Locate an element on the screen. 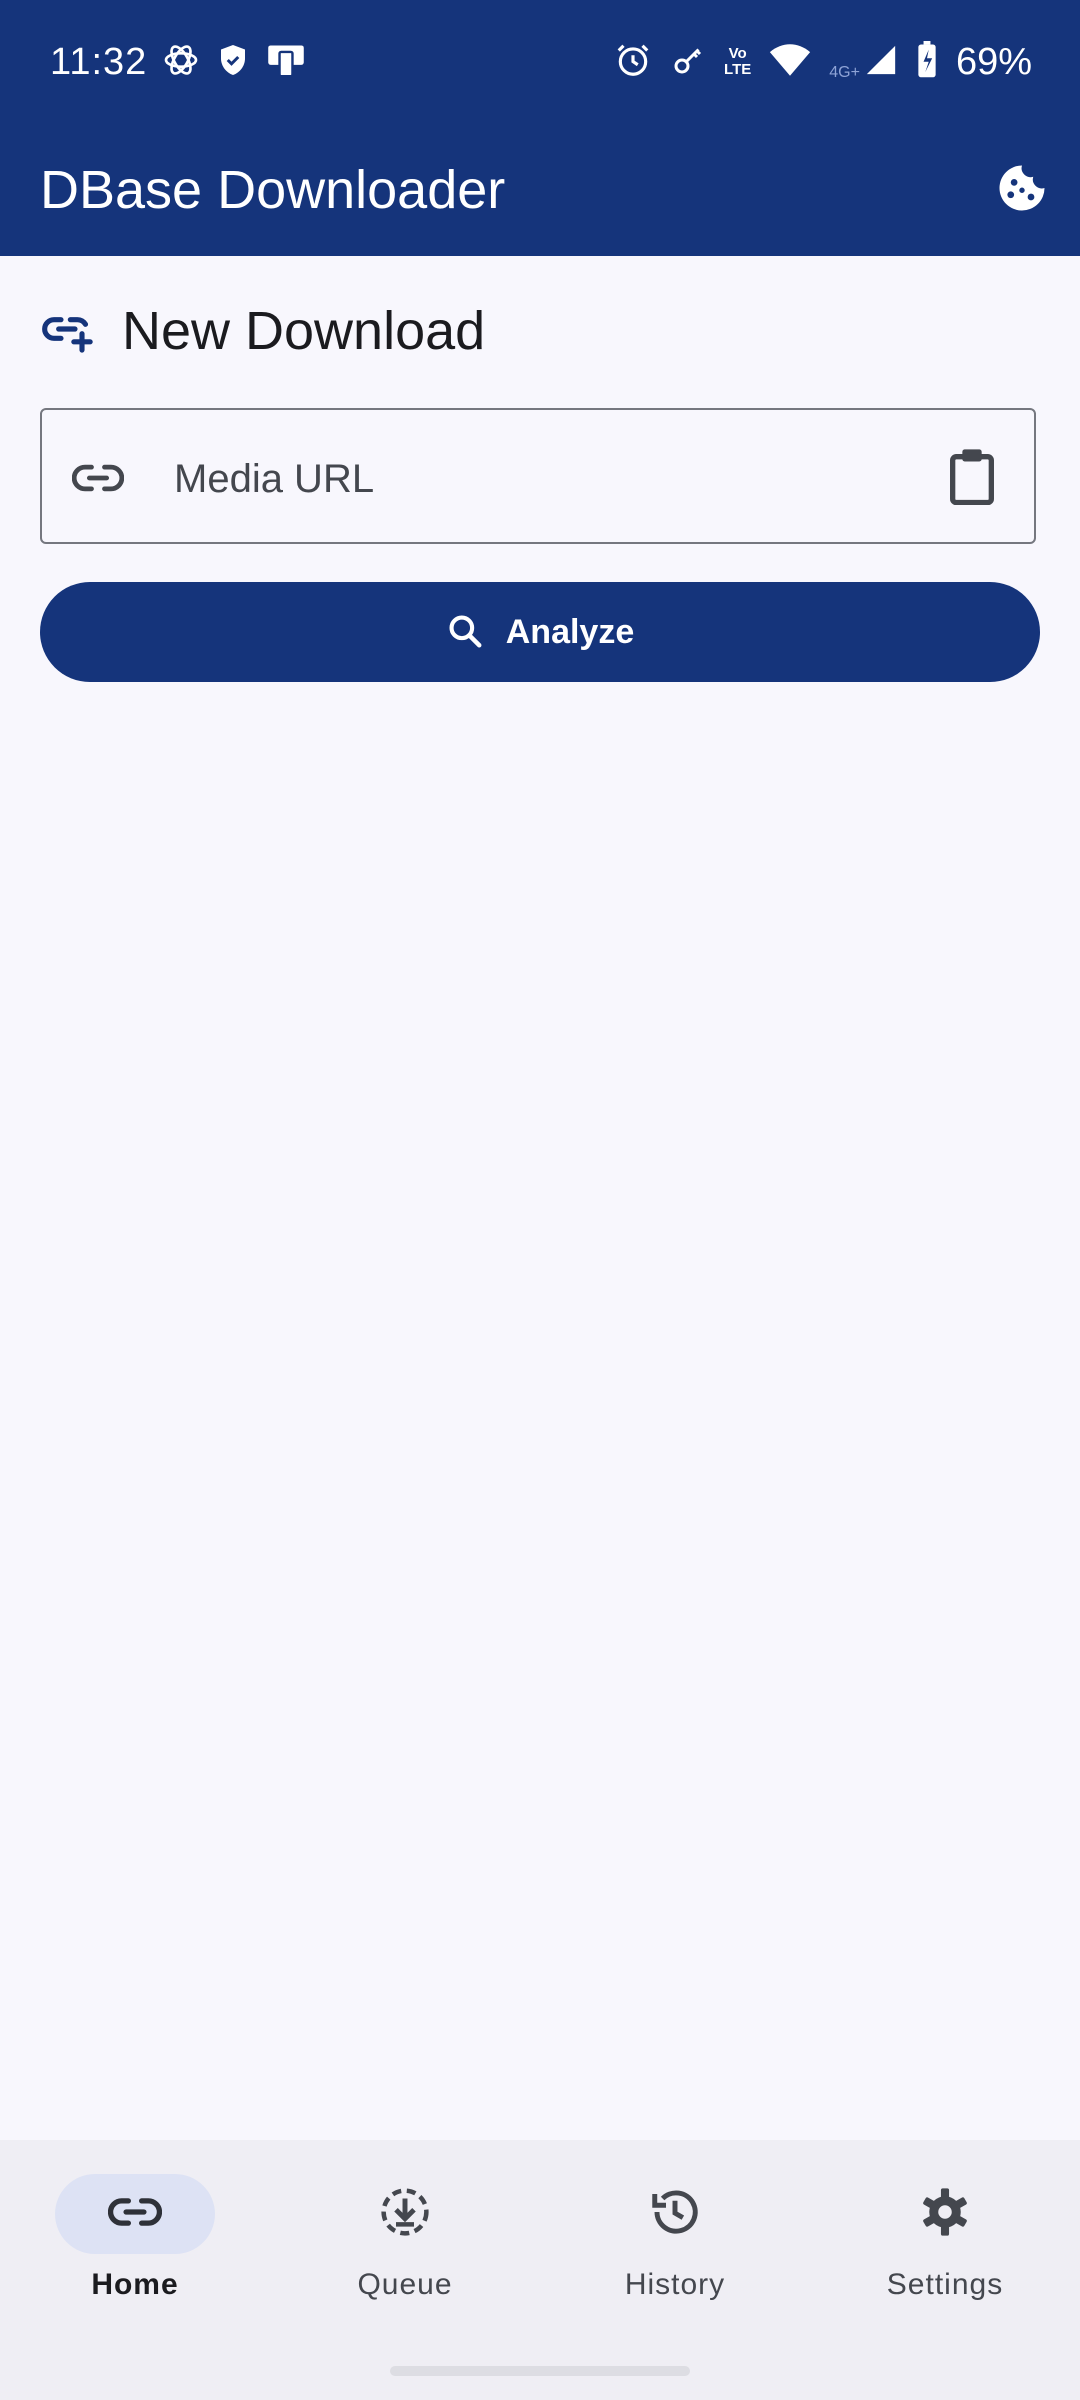 Image resolution: width=1080 pixels, height=2400 pixels. media-url-input is located at coordinates (554, 479).